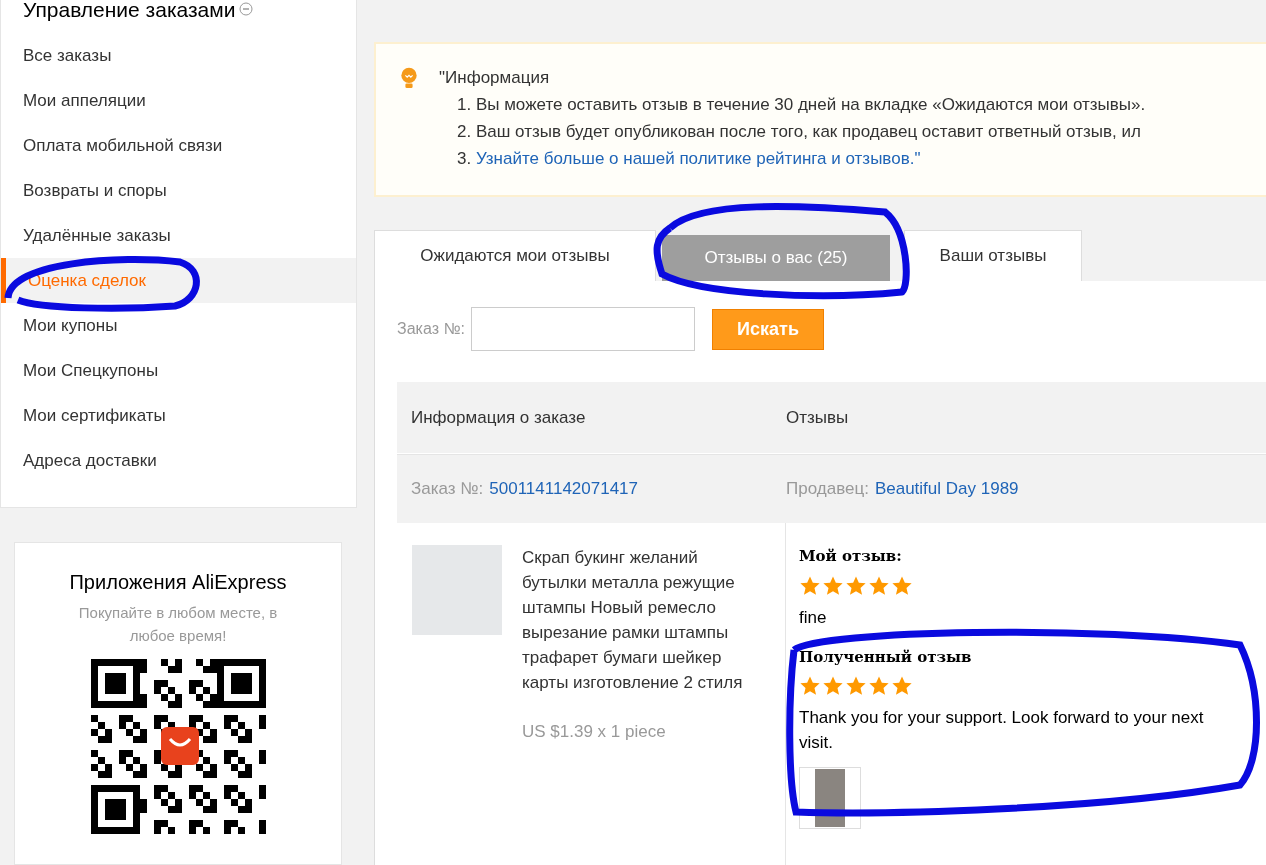 Image resolution: width=1266 pixels, height=865 pixels. What do you see at coordinates (827, 489) in the screenshot?
I see `seller-label: Продавец:` at bounding box center [827, 489].